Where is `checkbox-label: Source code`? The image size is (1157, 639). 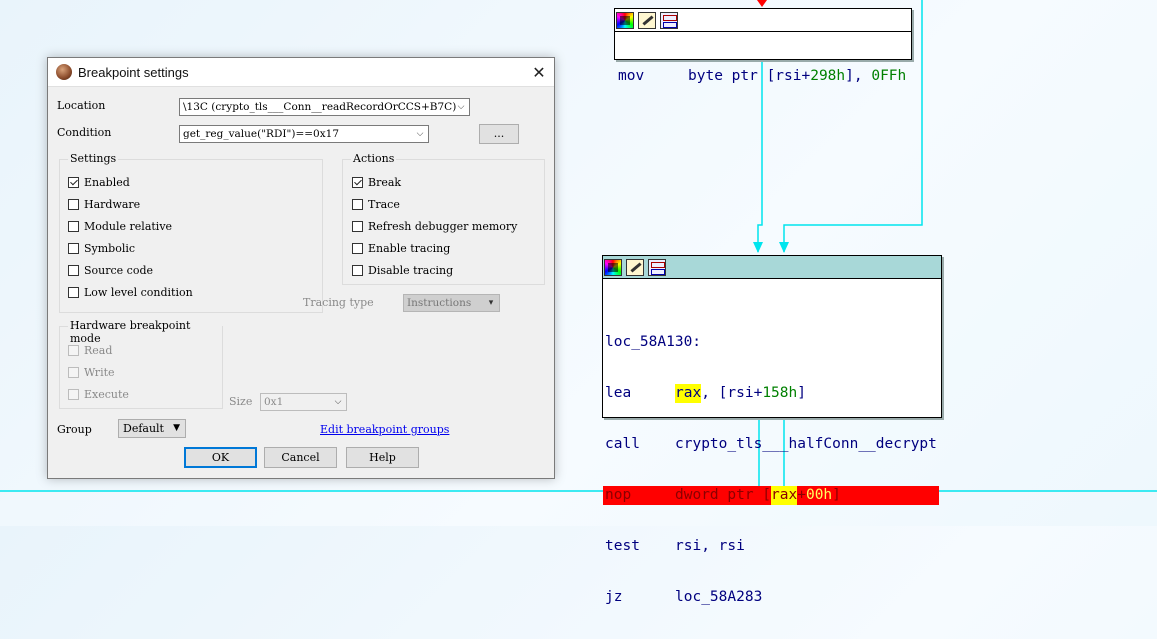
checkbox-label: Source code is located at coordinates (119, 270).